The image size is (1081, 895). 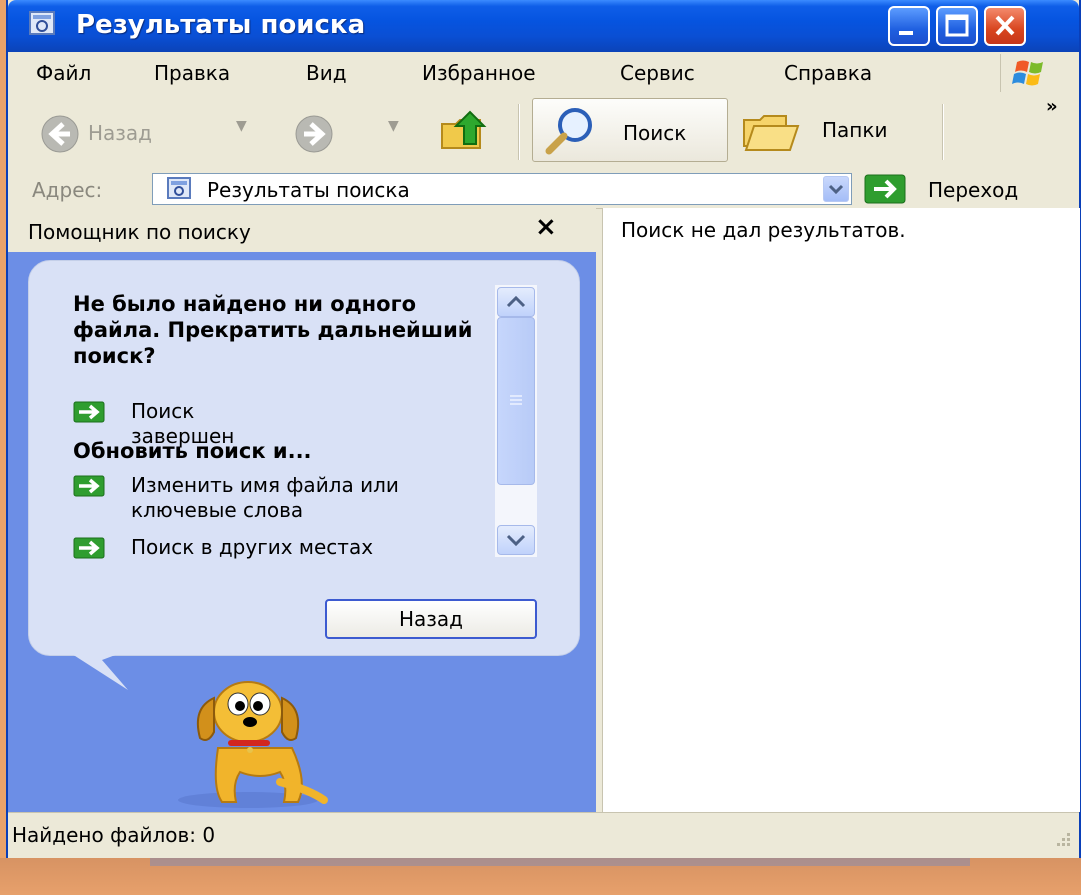 What do you see at coordinates (543, 26) in the screenshot?
I see `title-bar: Результаты поиска` at bounding box center [543, 26].